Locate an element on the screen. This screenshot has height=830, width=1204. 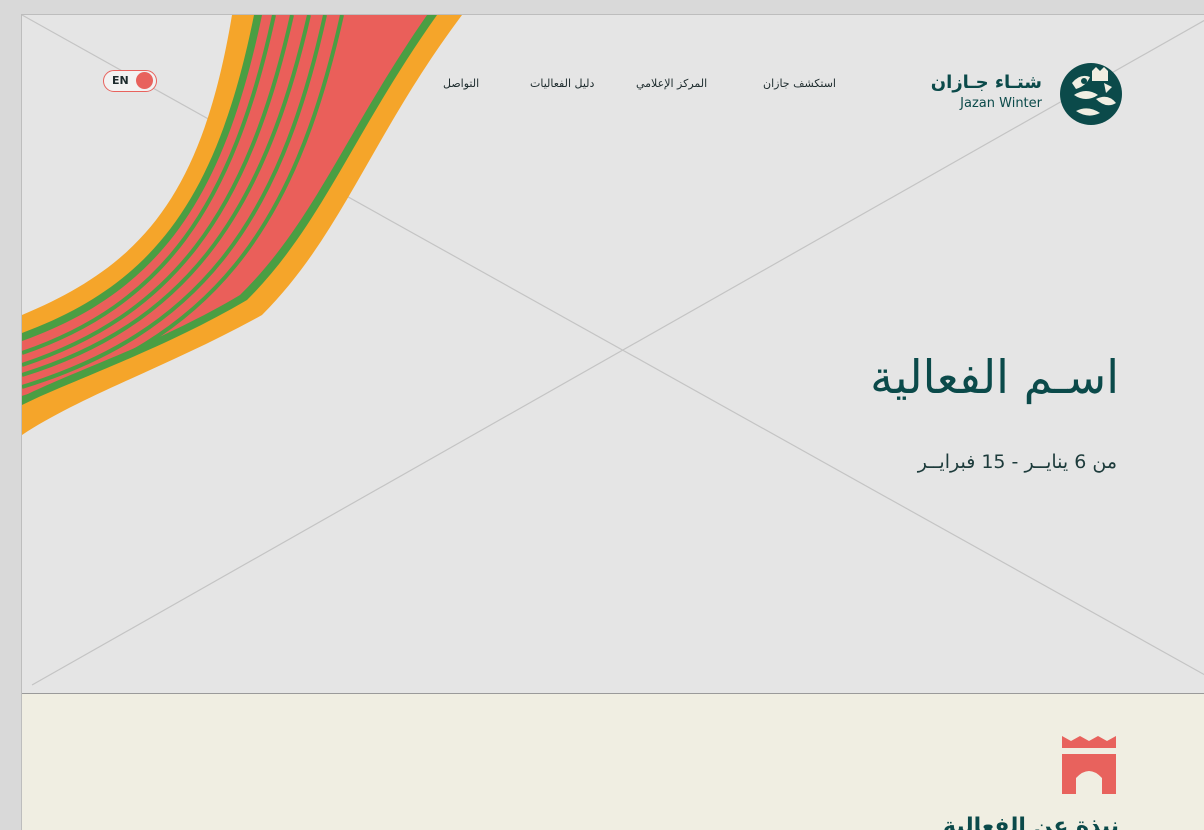
nav-item-explore-jazan: استكشف جازان is located at coordinates (799, 83).